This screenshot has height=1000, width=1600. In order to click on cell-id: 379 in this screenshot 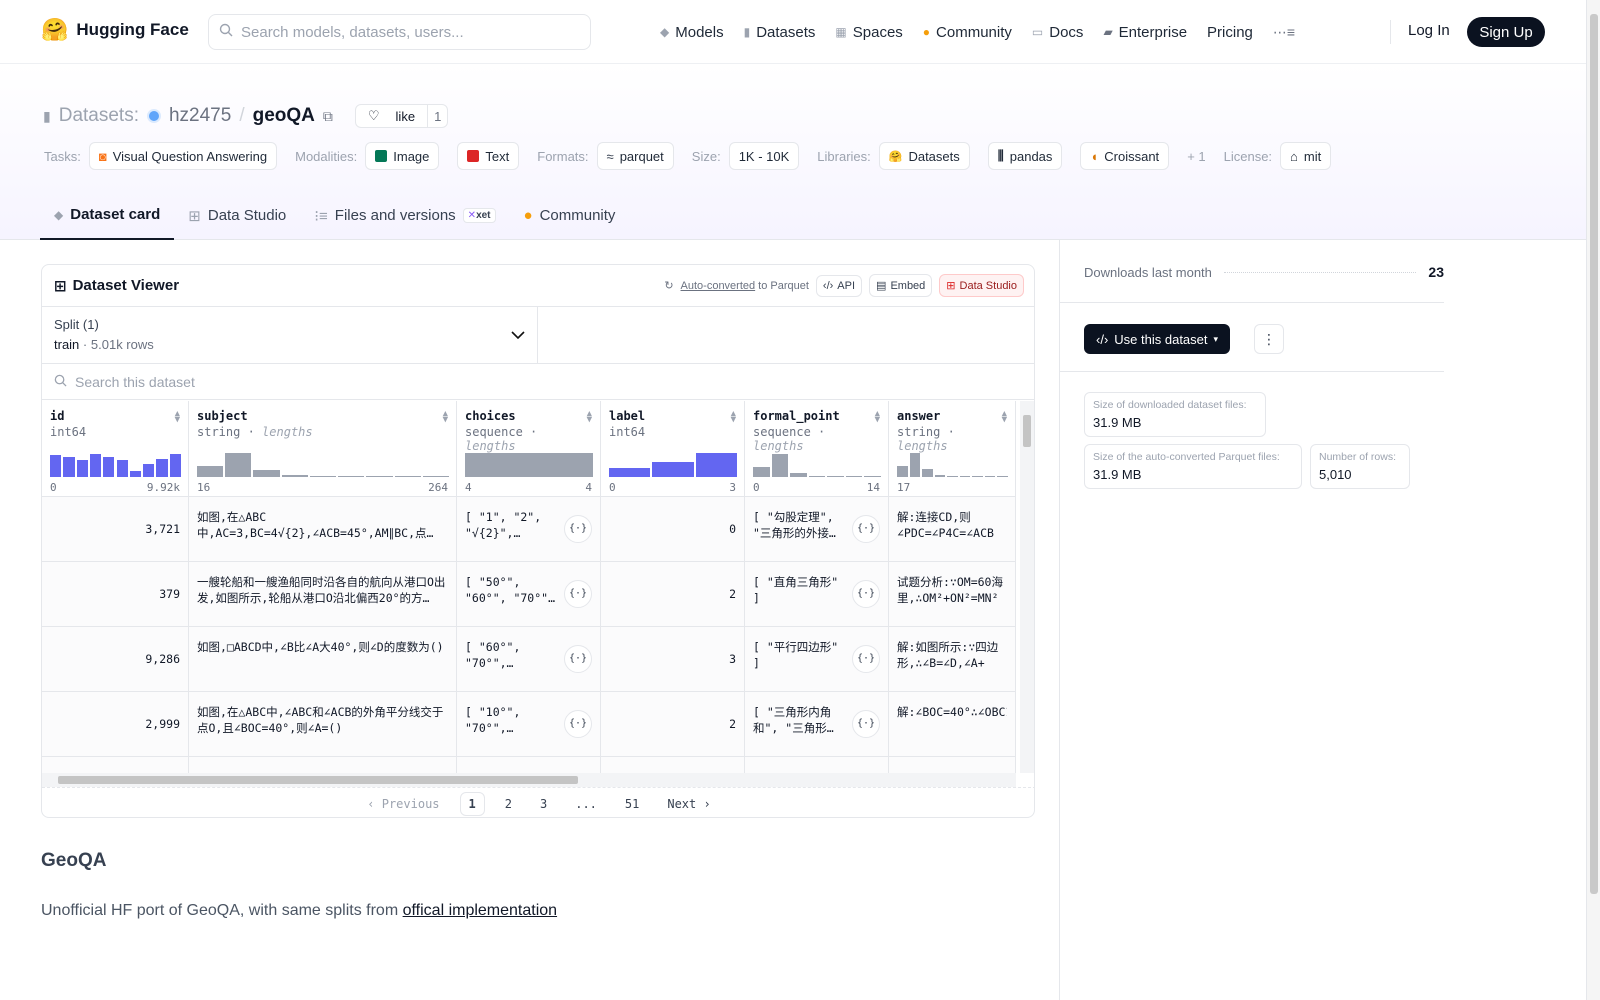, I will do `click(115, 594)`.